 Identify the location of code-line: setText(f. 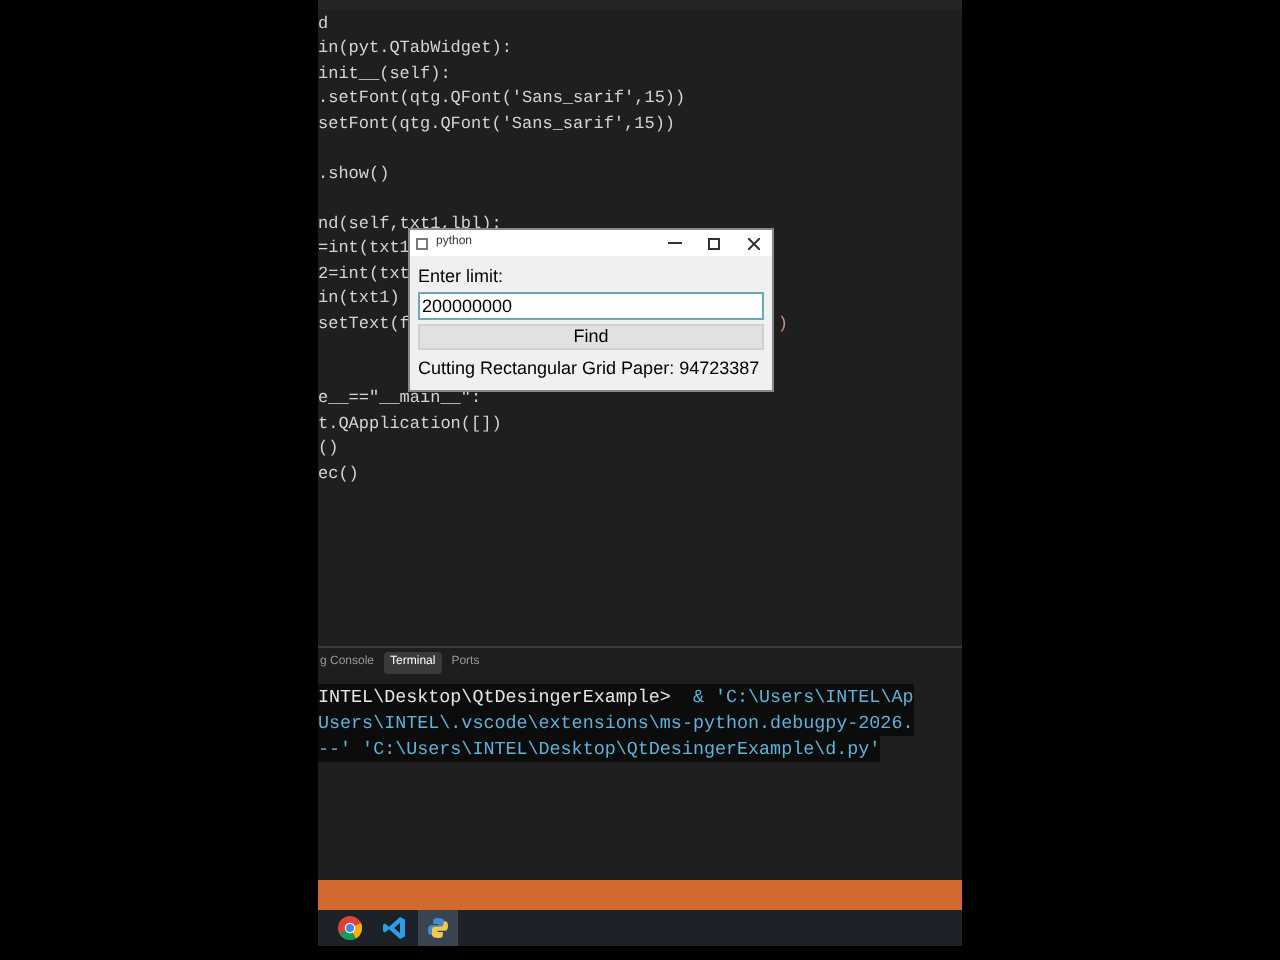
(364, 324).